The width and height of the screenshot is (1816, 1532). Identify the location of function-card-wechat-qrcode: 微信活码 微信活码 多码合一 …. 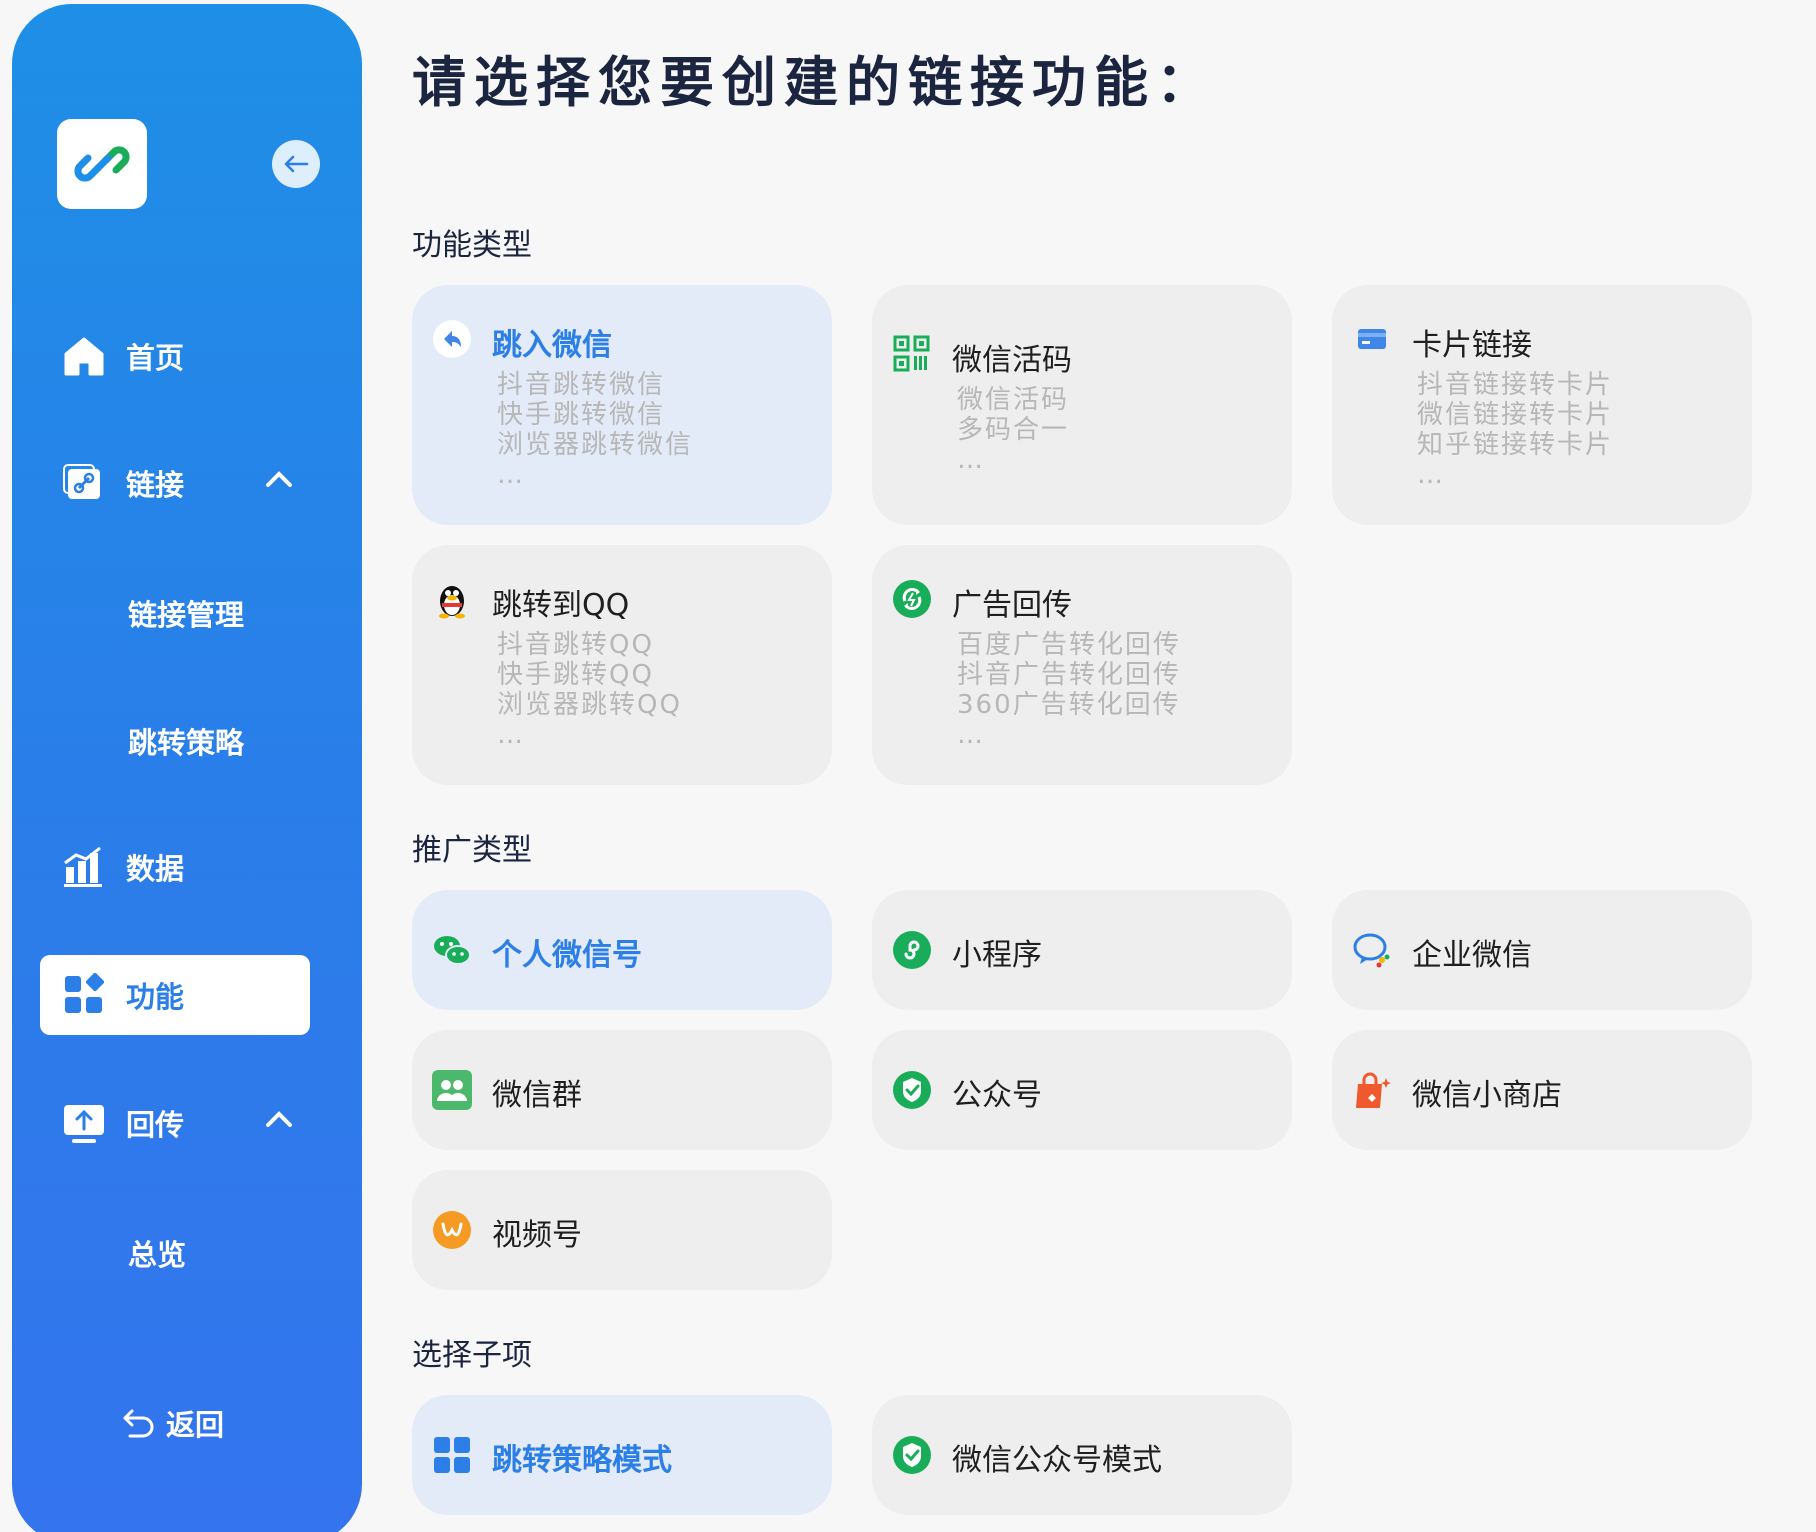
(1082, 405).